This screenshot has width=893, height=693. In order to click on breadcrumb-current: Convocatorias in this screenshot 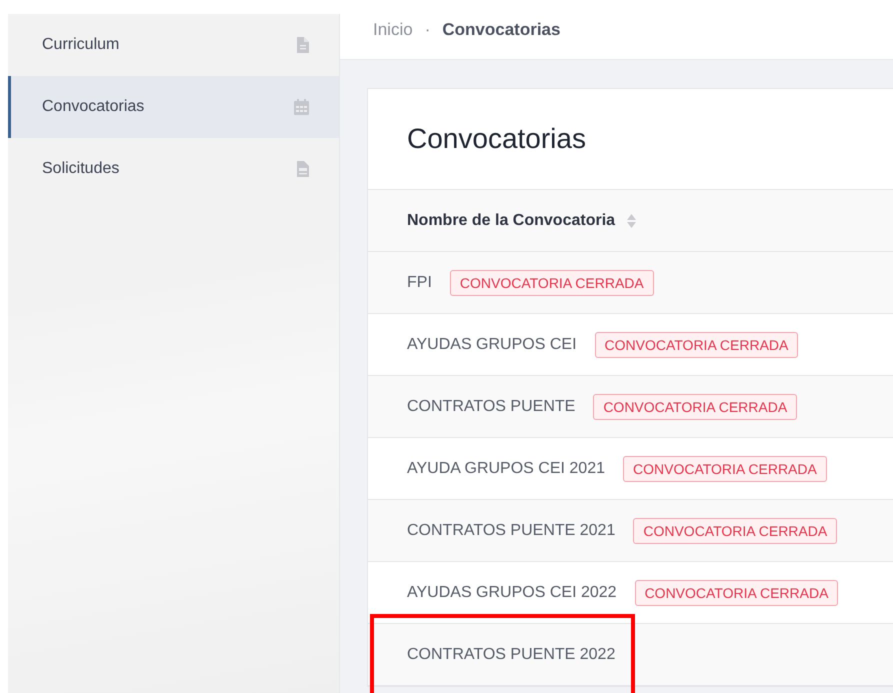, I will do `click(501, 30)`.